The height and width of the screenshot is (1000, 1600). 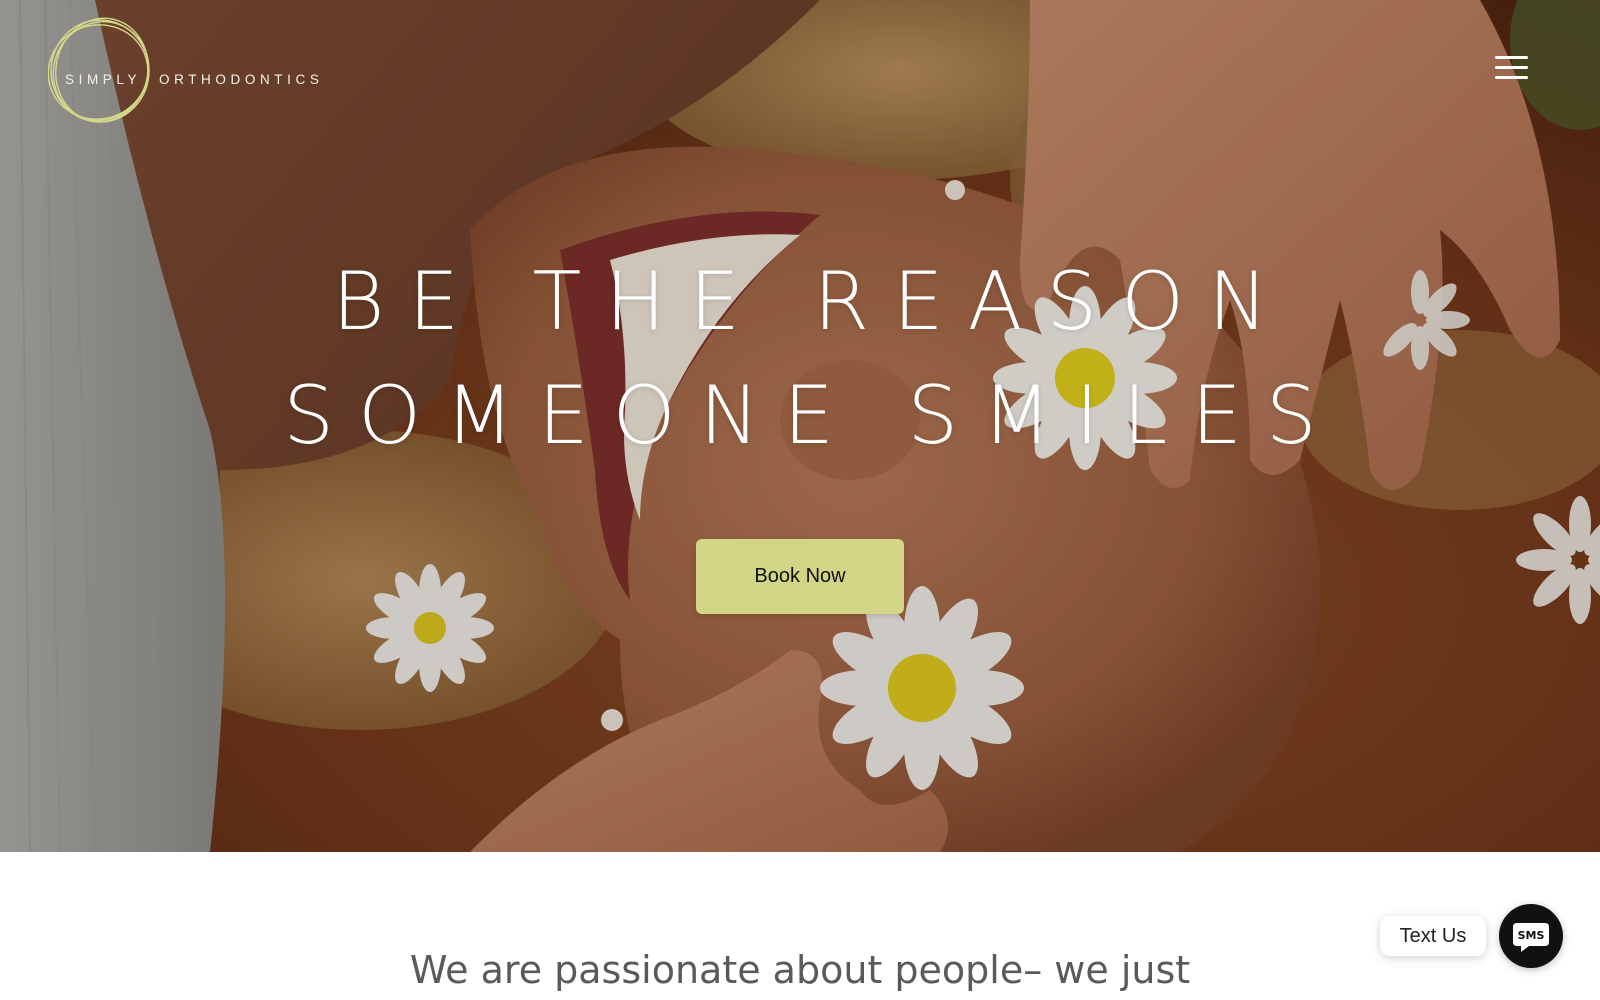 I want to click on brand-name-part1: SIMPLY, so click(x=103, y=79).